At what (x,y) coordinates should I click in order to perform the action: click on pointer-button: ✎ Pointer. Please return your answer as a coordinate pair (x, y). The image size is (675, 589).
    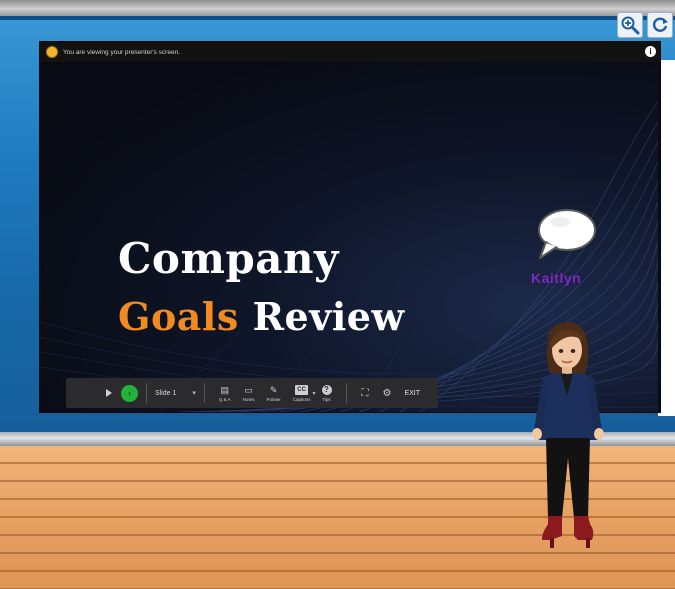
    Looking at the image, I should click on (273, 393).